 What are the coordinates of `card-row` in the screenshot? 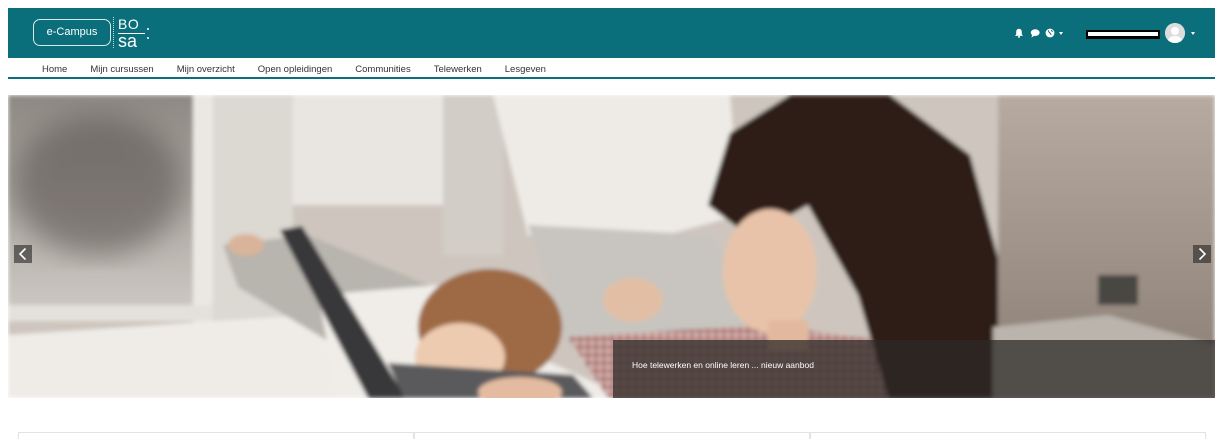 It's located at (612, 435).